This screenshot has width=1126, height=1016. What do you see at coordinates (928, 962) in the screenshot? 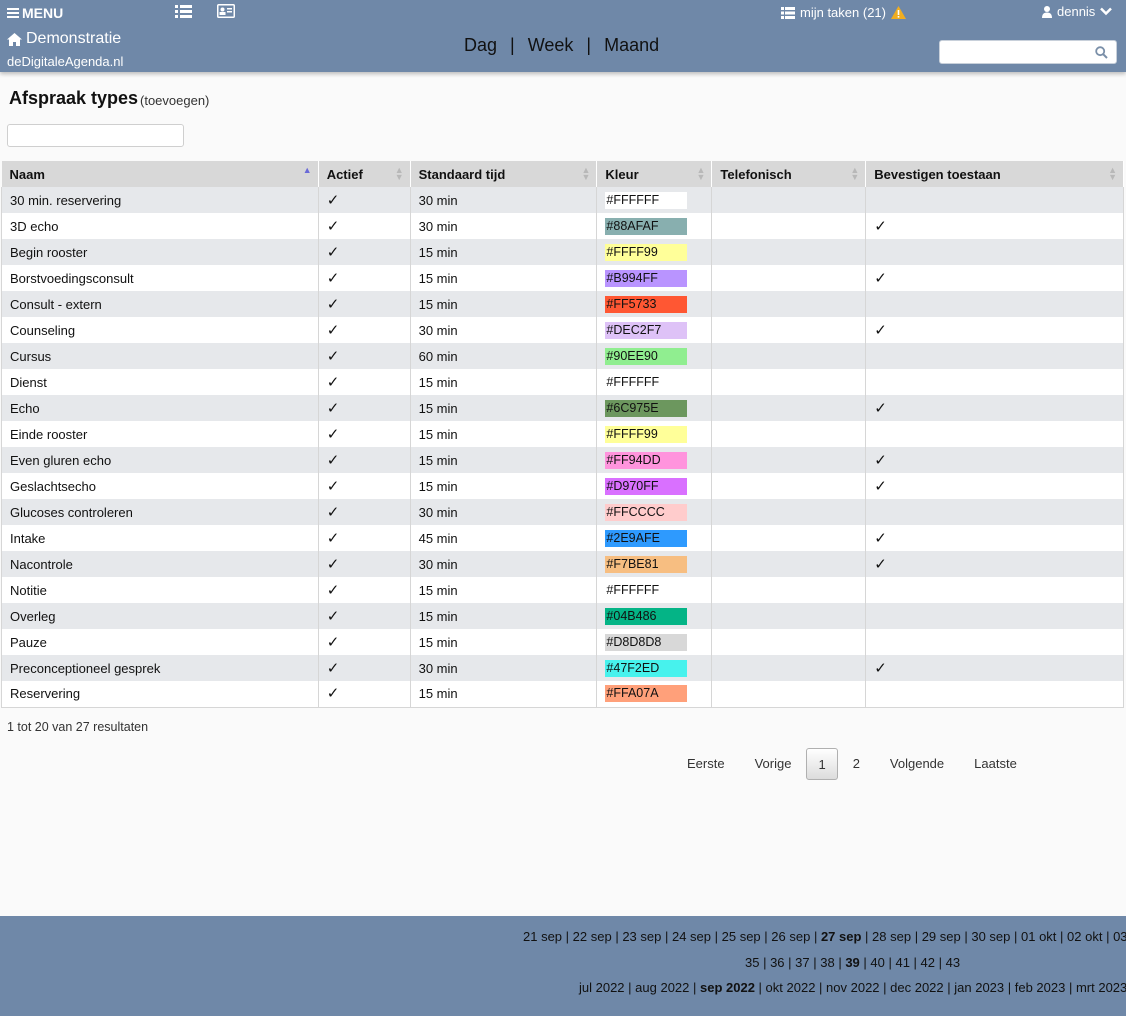
I see `footer-week-link: 42` at bounding box center [928, 962].